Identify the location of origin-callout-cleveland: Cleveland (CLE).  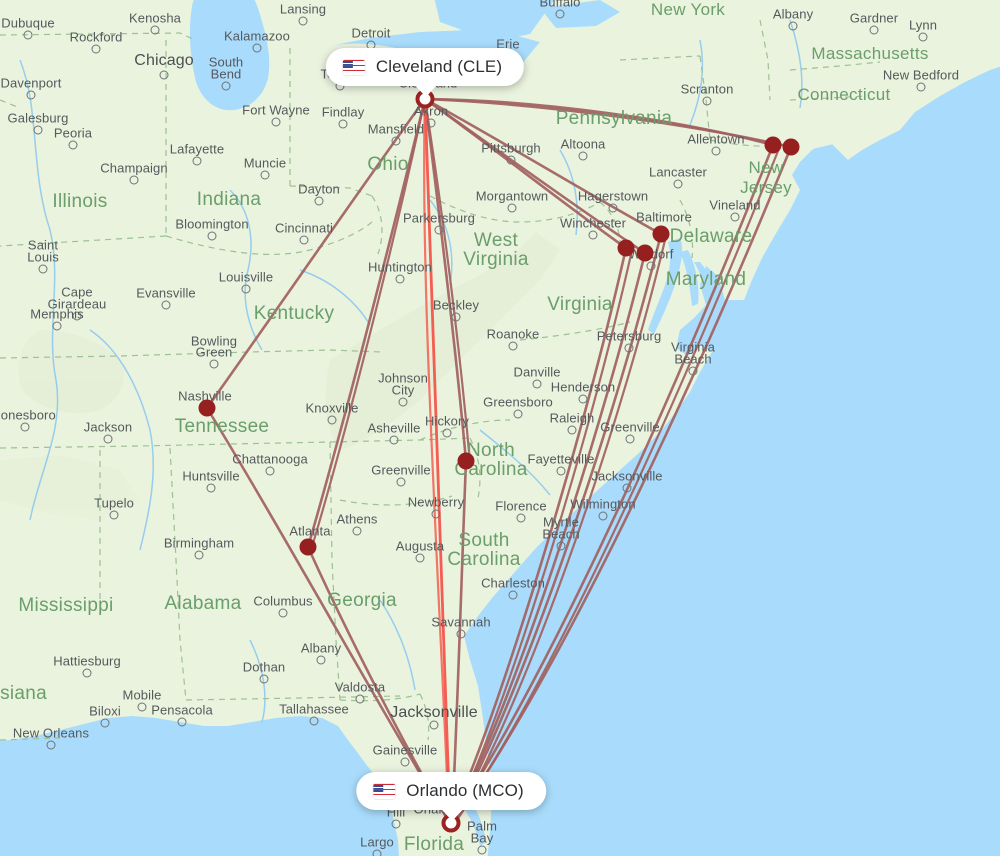
(425, 72).